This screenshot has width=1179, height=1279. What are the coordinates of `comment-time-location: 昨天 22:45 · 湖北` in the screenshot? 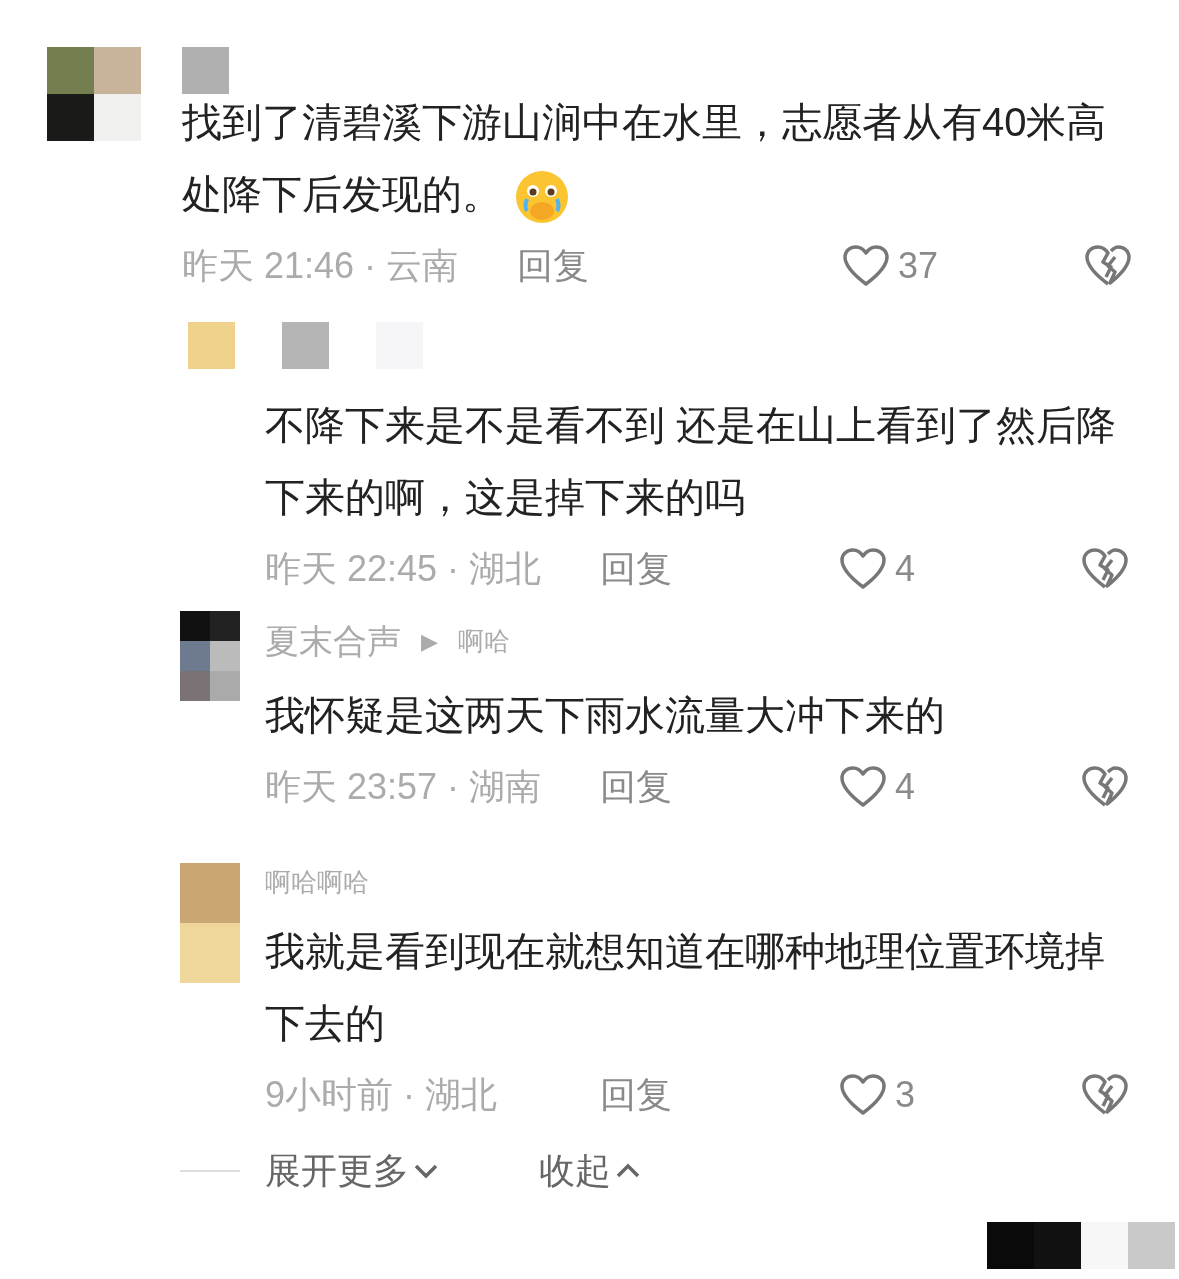 It's located at (404, 569).